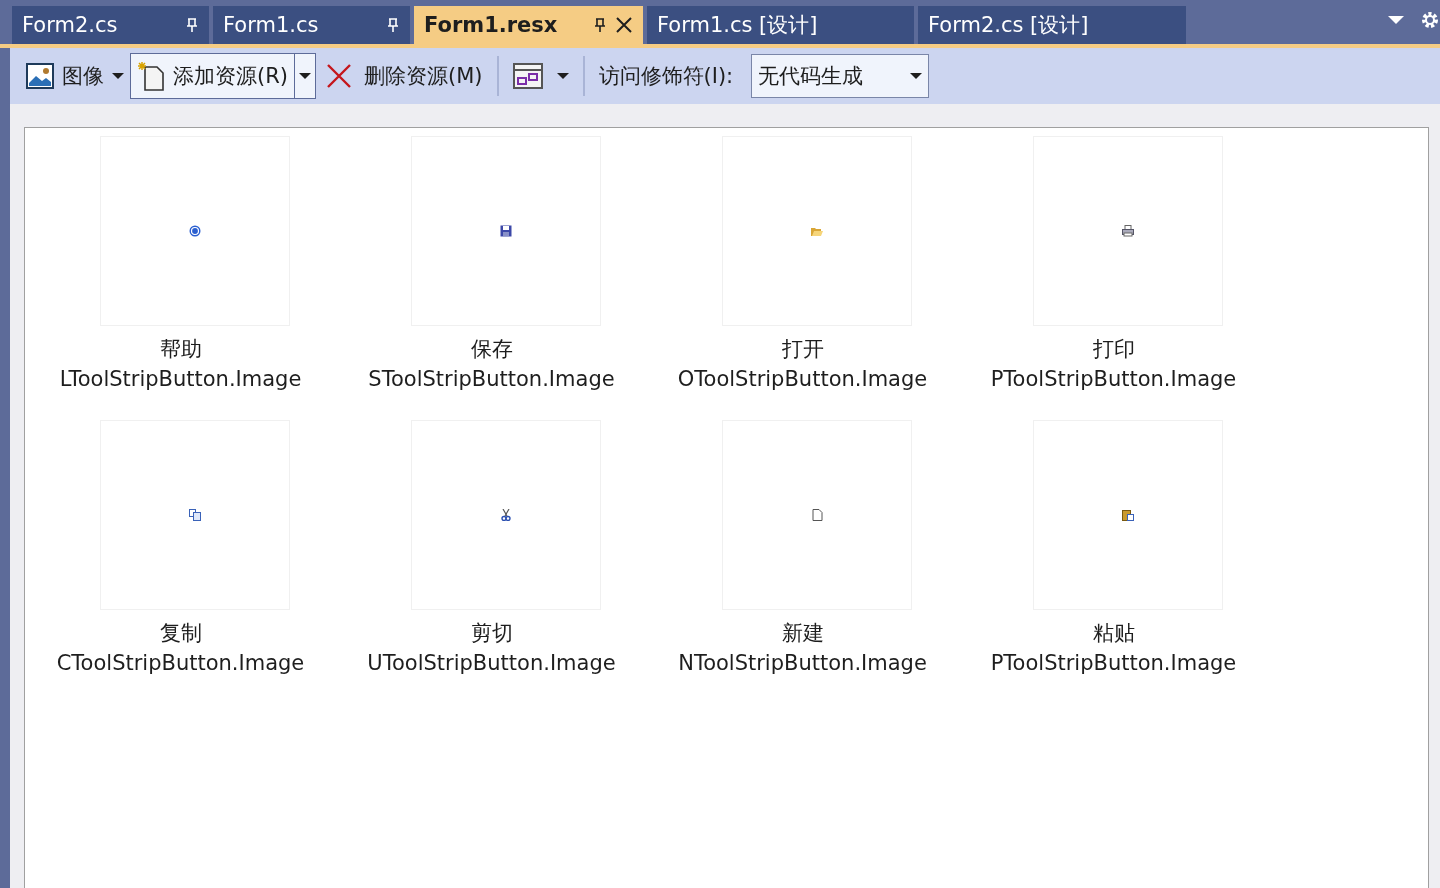  What do you see at coordinates (180, 349) in the screenshot?
I see `resource-name: 帮助` at bounding box center [180, 349].